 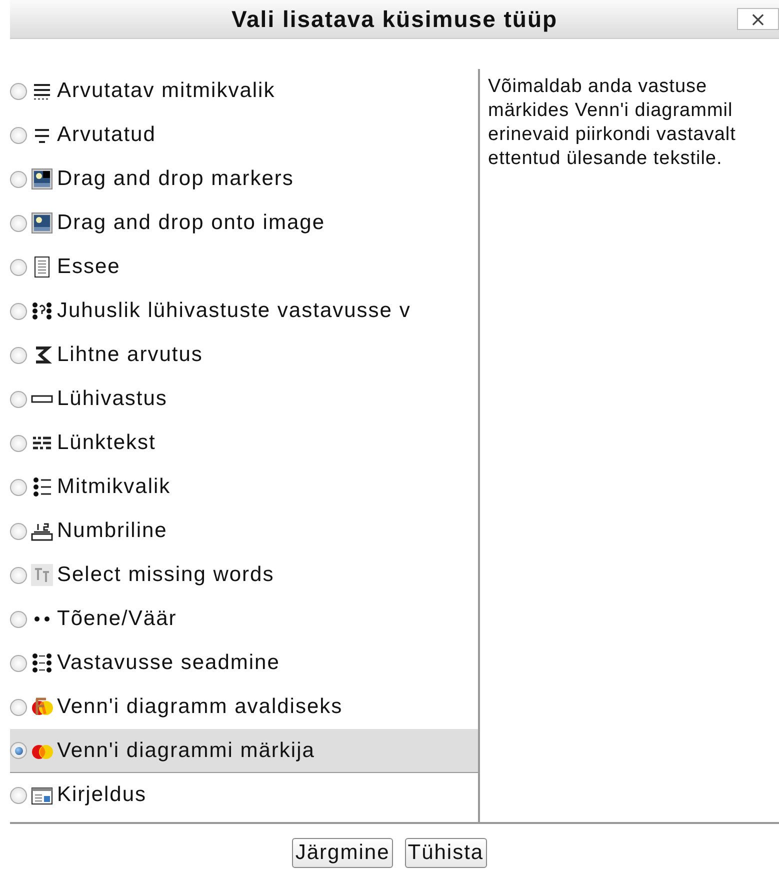 What do you see at coordinates (191, 223) in the screenshot?
I see `question-type-label: Drag and drop onto image` at bounding box center [191, 223].